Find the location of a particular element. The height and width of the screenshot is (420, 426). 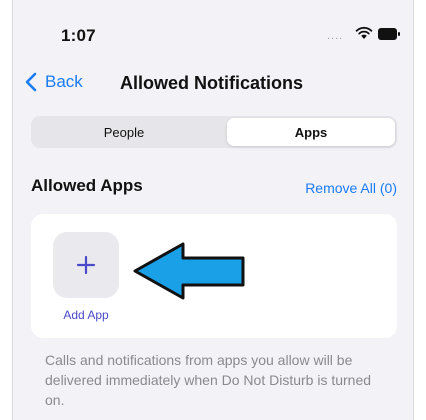

wifi-icon is located at coordinates (364, 32).